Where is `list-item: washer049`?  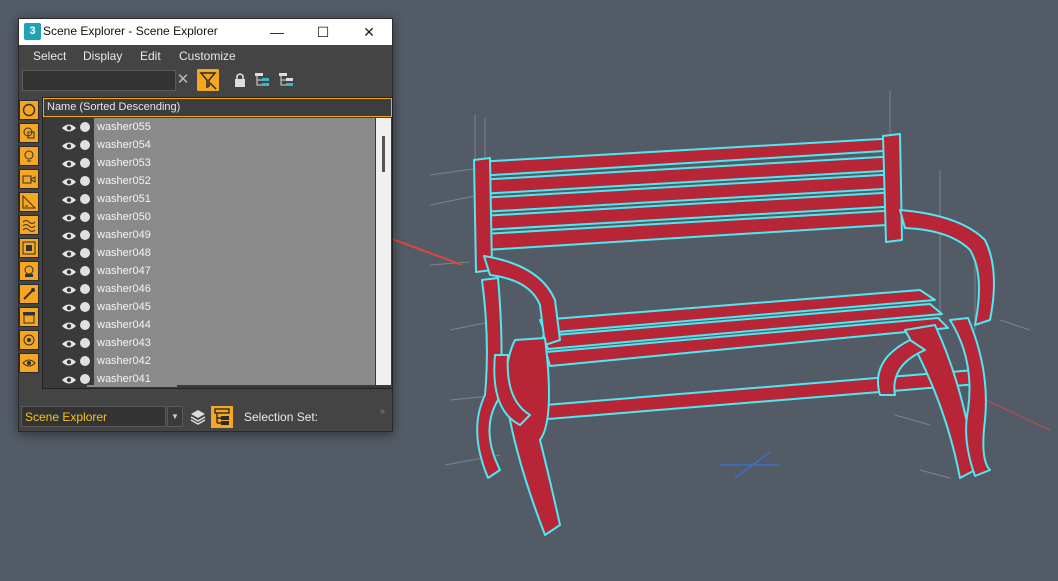
list-item: washer049 is located at coordinates (209, 235).